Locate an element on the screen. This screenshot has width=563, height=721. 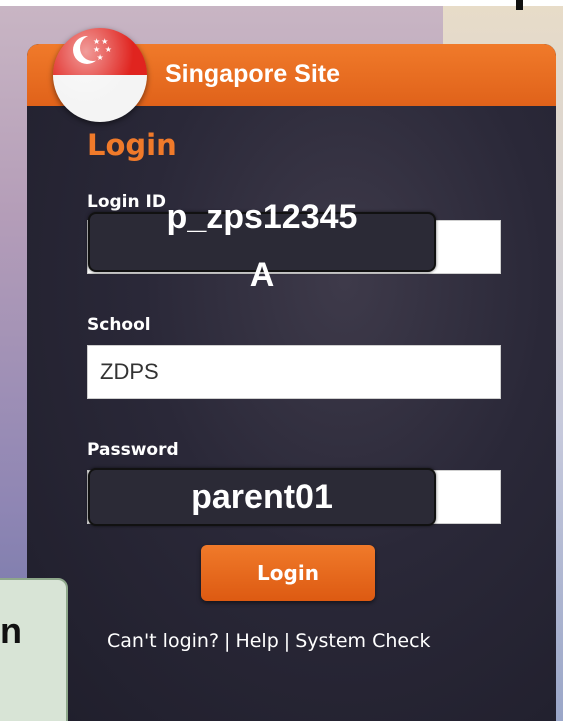
top-corner-mark is located at coordinates (519, 5).